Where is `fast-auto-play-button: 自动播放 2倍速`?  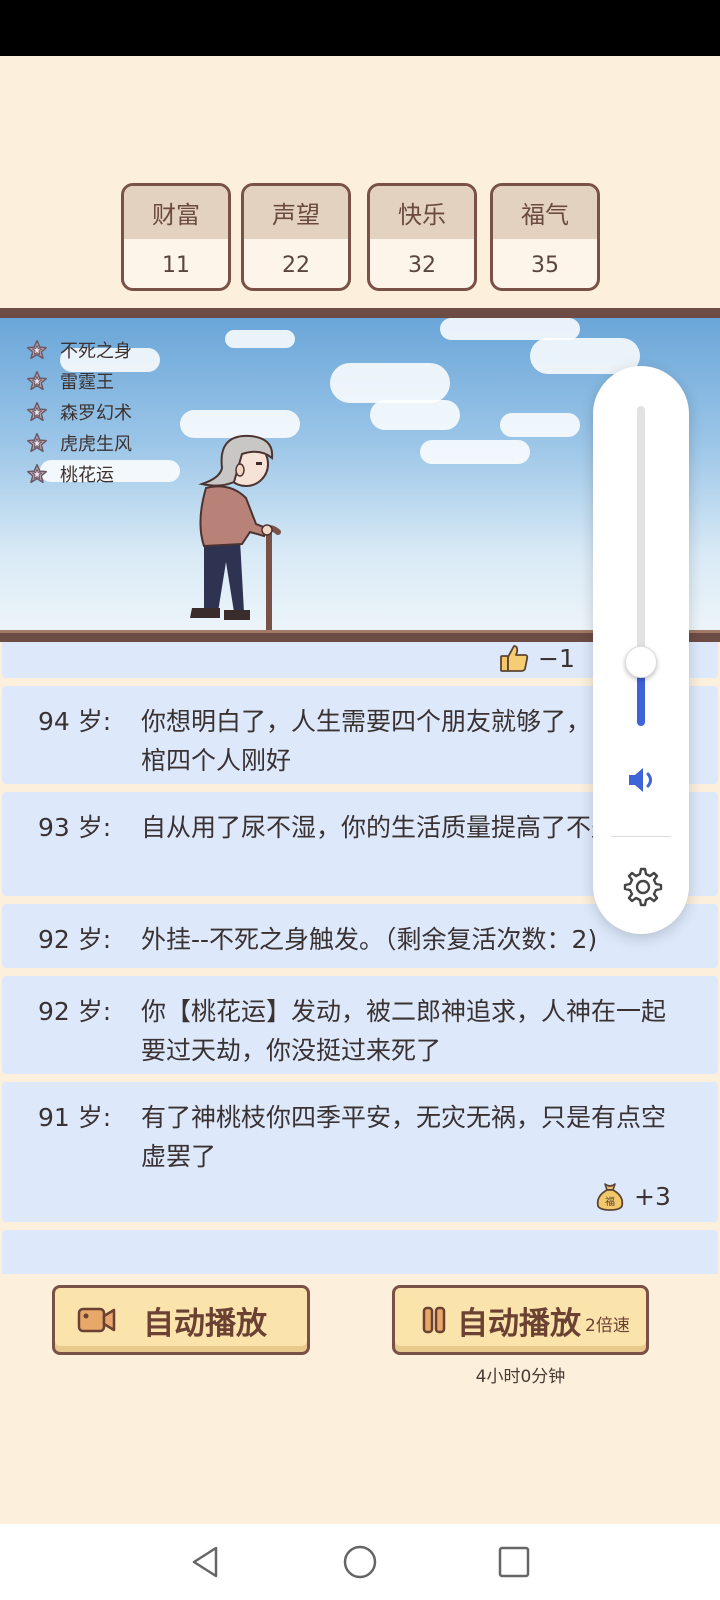 fast-auto-play-button: 自动播放 2倍速 is located at coordinates (520, 1320).